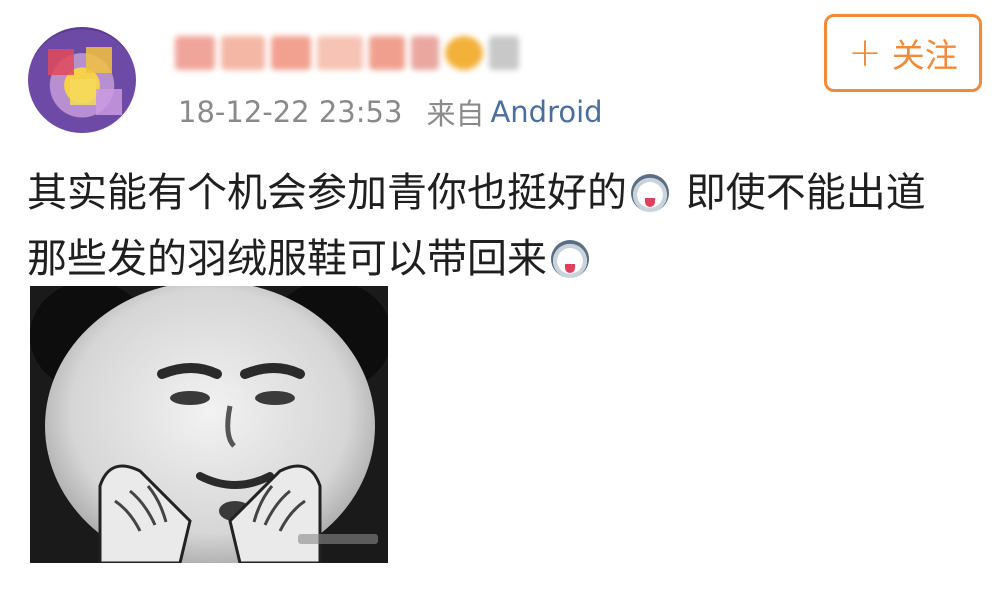 The height and width of the screenshot is (606, 1007). I want to click on source-prefix: 来自, so click(455, 114).